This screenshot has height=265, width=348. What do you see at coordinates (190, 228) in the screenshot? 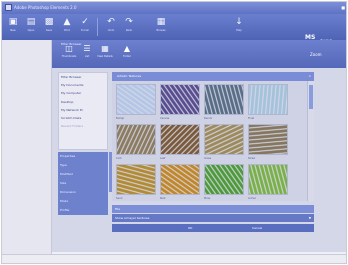
I see `ok-button: OK` at bounding box center [190, 228].